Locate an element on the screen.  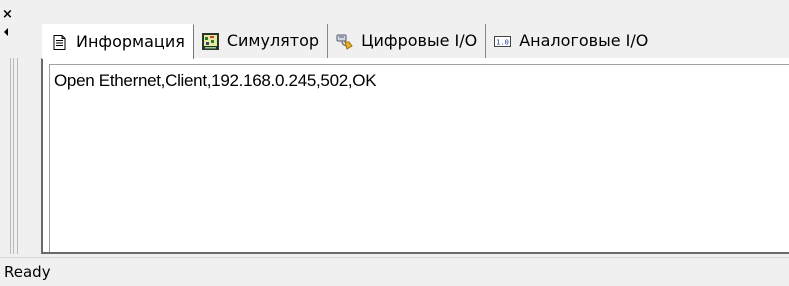
panel-grip-handle is located at coordinates (14, 156).